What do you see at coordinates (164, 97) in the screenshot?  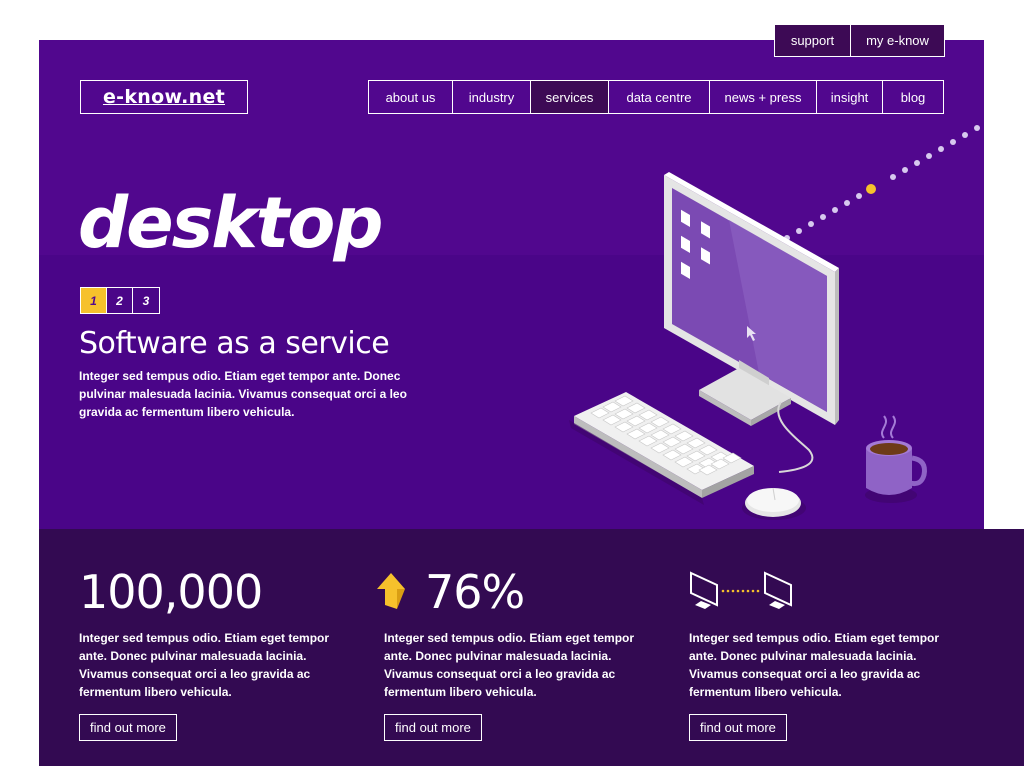 I see `site-logo: e-know.net` at bounding box center [164, 97].